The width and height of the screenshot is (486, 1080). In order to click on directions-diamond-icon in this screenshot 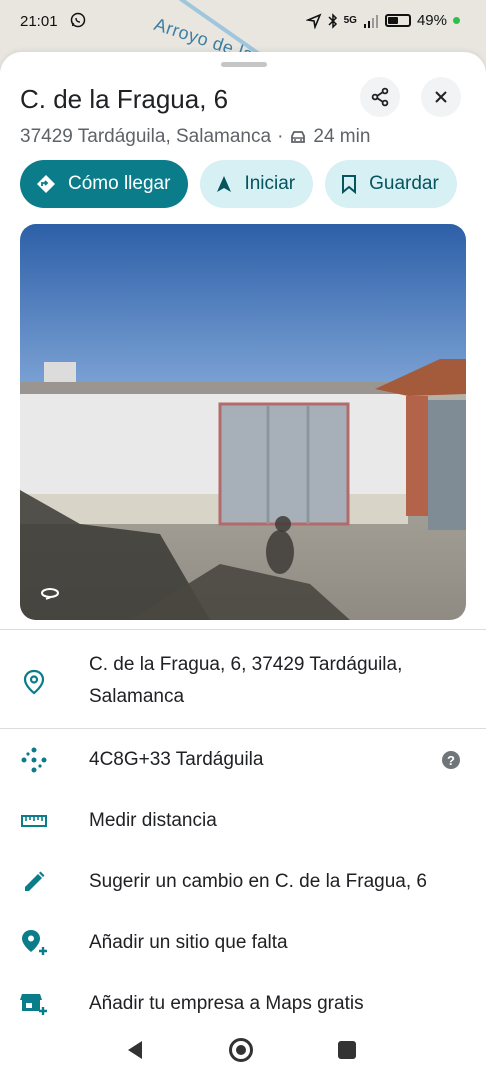, I will do `click(46, 184)`.